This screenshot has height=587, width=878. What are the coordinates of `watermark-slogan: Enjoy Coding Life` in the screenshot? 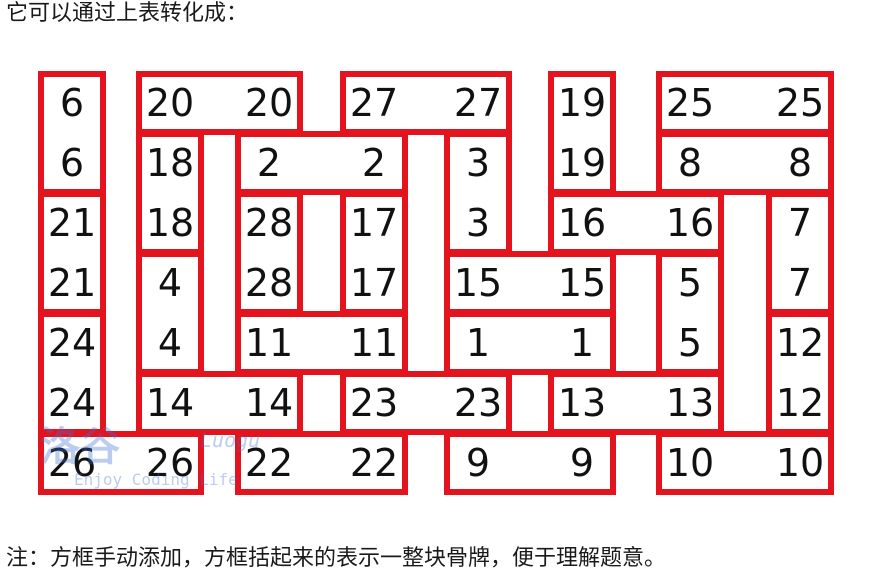 It's located at (156, 479).